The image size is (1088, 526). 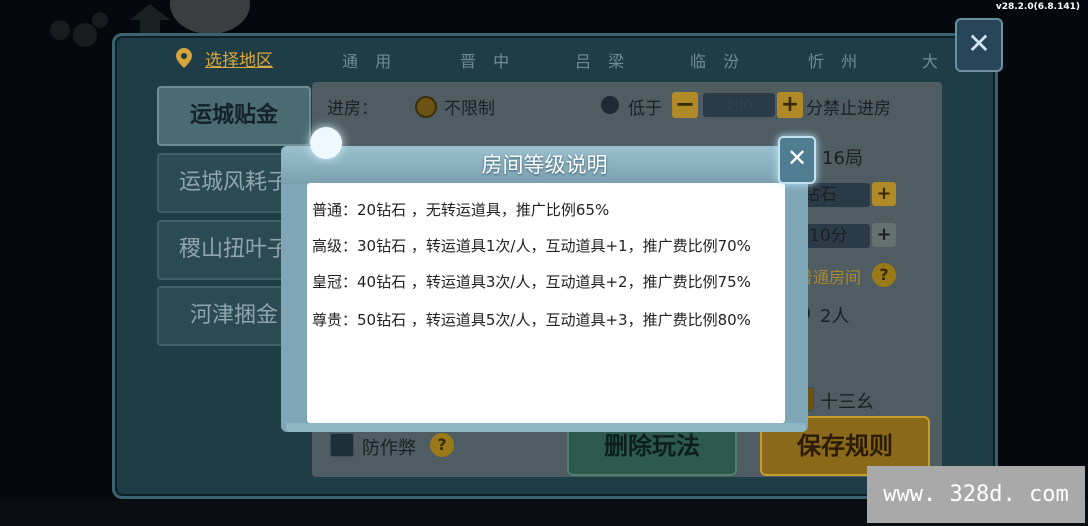 I want to click on below-label: 低于, so click(x=645, y=109).